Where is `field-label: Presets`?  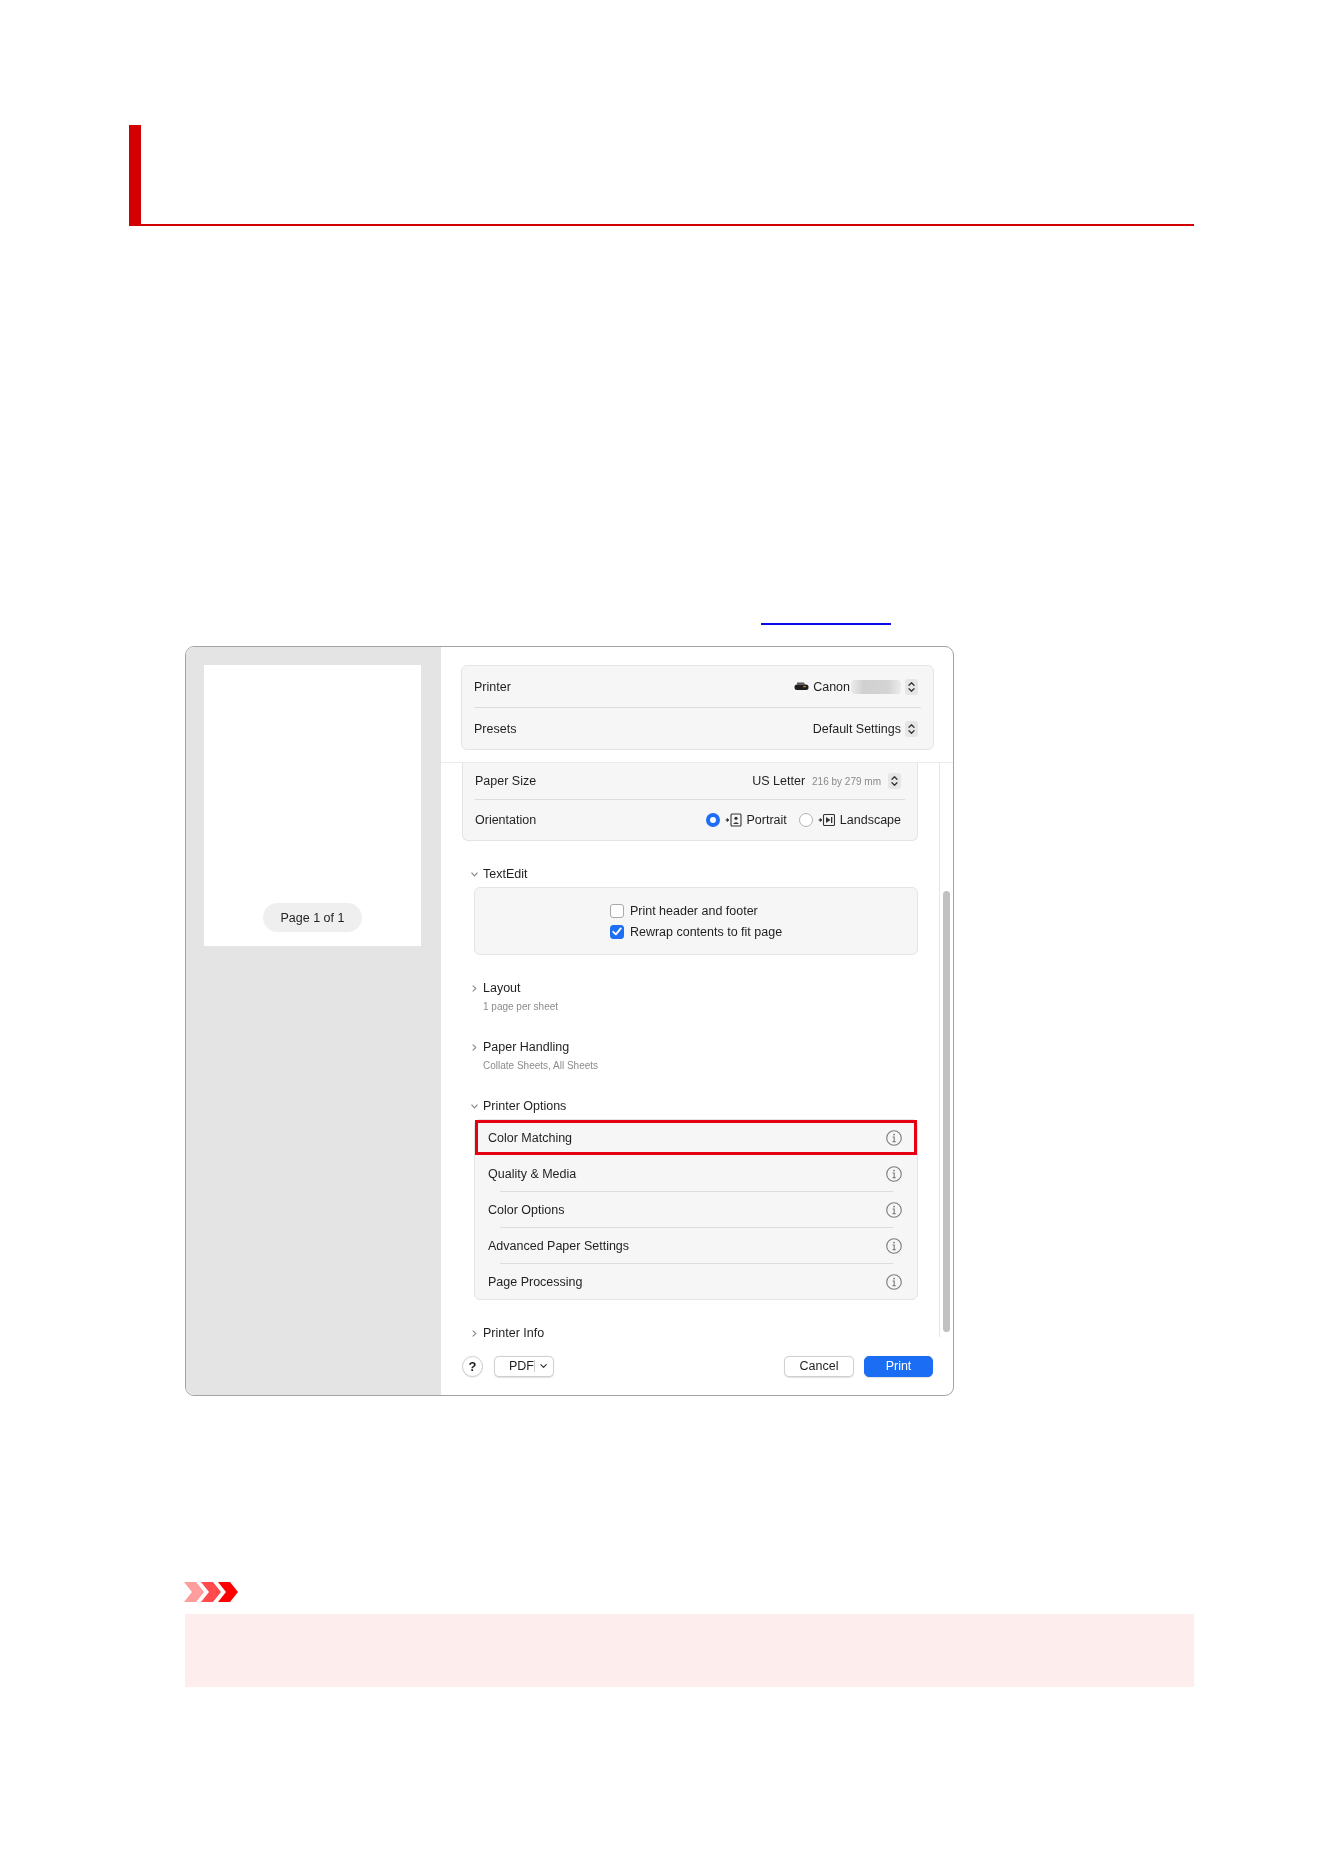 field-label: Presets is located at coordinates (495, 728).